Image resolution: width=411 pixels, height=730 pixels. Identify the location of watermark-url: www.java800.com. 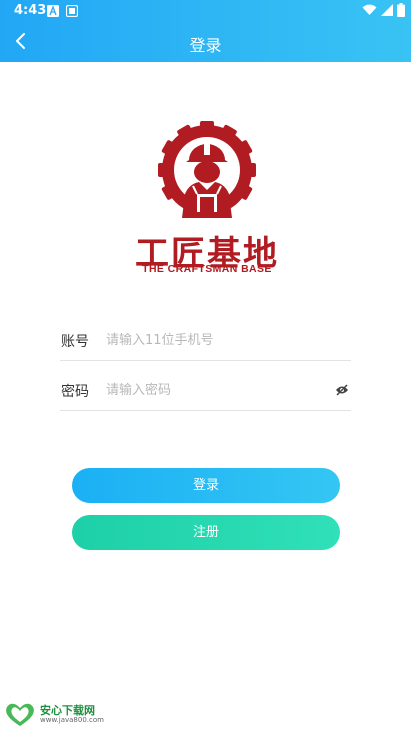
(72, 720).